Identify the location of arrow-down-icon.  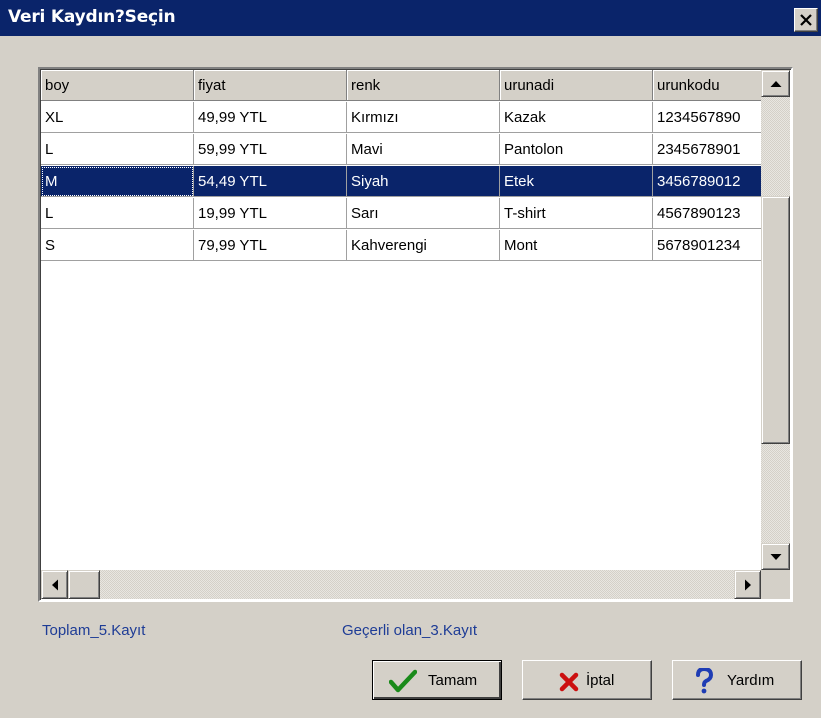
(775, 556).